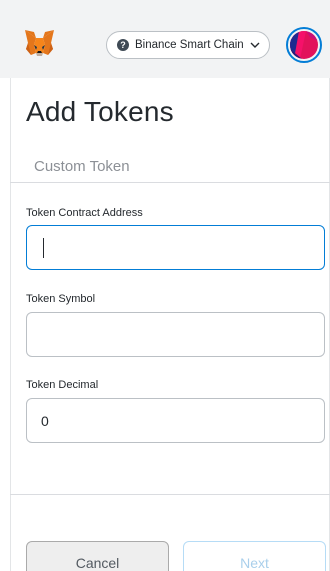  Describe the element at coordinates (254, 556) in the screenshot. I see `next-button: Next` at that location.